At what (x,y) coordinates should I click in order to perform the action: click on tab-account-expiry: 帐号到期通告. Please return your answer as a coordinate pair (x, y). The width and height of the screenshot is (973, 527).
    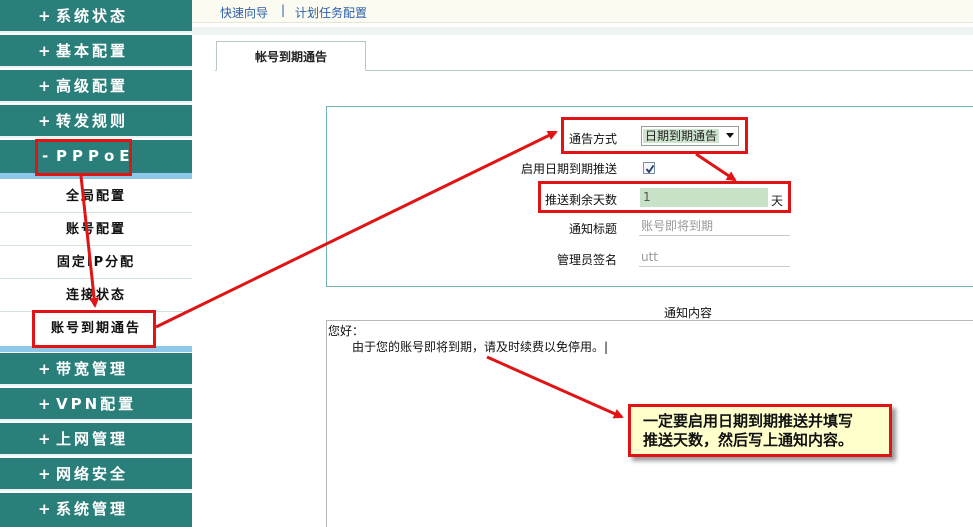
    Looking at the image, I should click on (291, 56).